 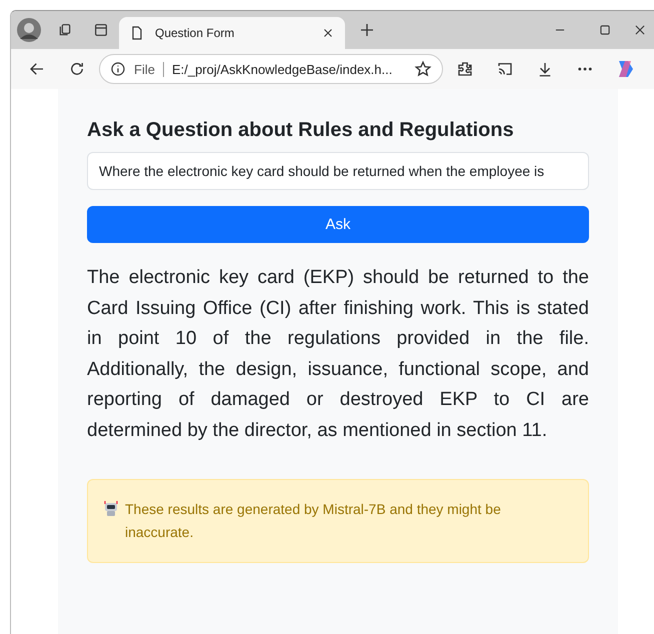 I want to click on workspaces-icon, so click(x=65, y=30).